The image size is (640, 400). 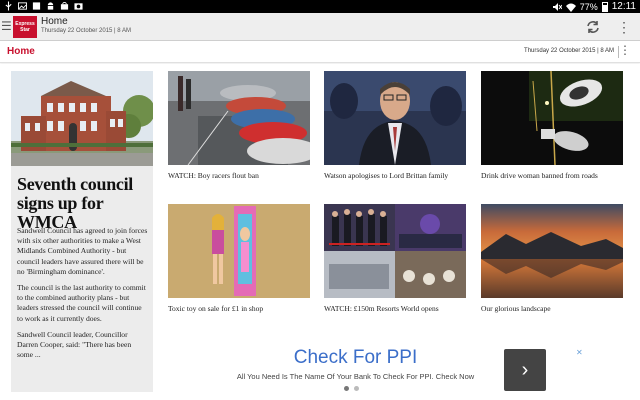 What do you see at coordinates (395, 118) in the screenshot?
I see `watson-image` at bounding box center [395, 118].